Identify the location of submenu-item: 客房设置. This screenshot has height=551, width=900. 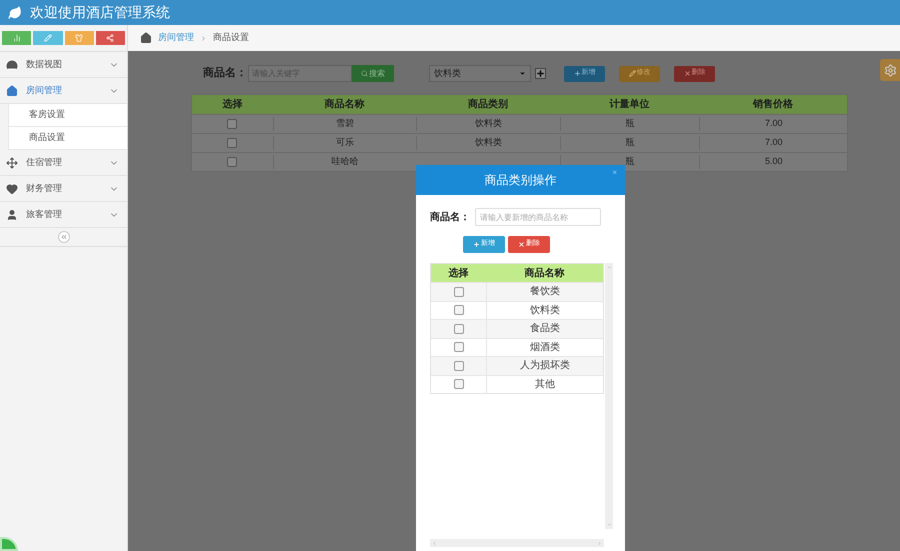
(67, 115).